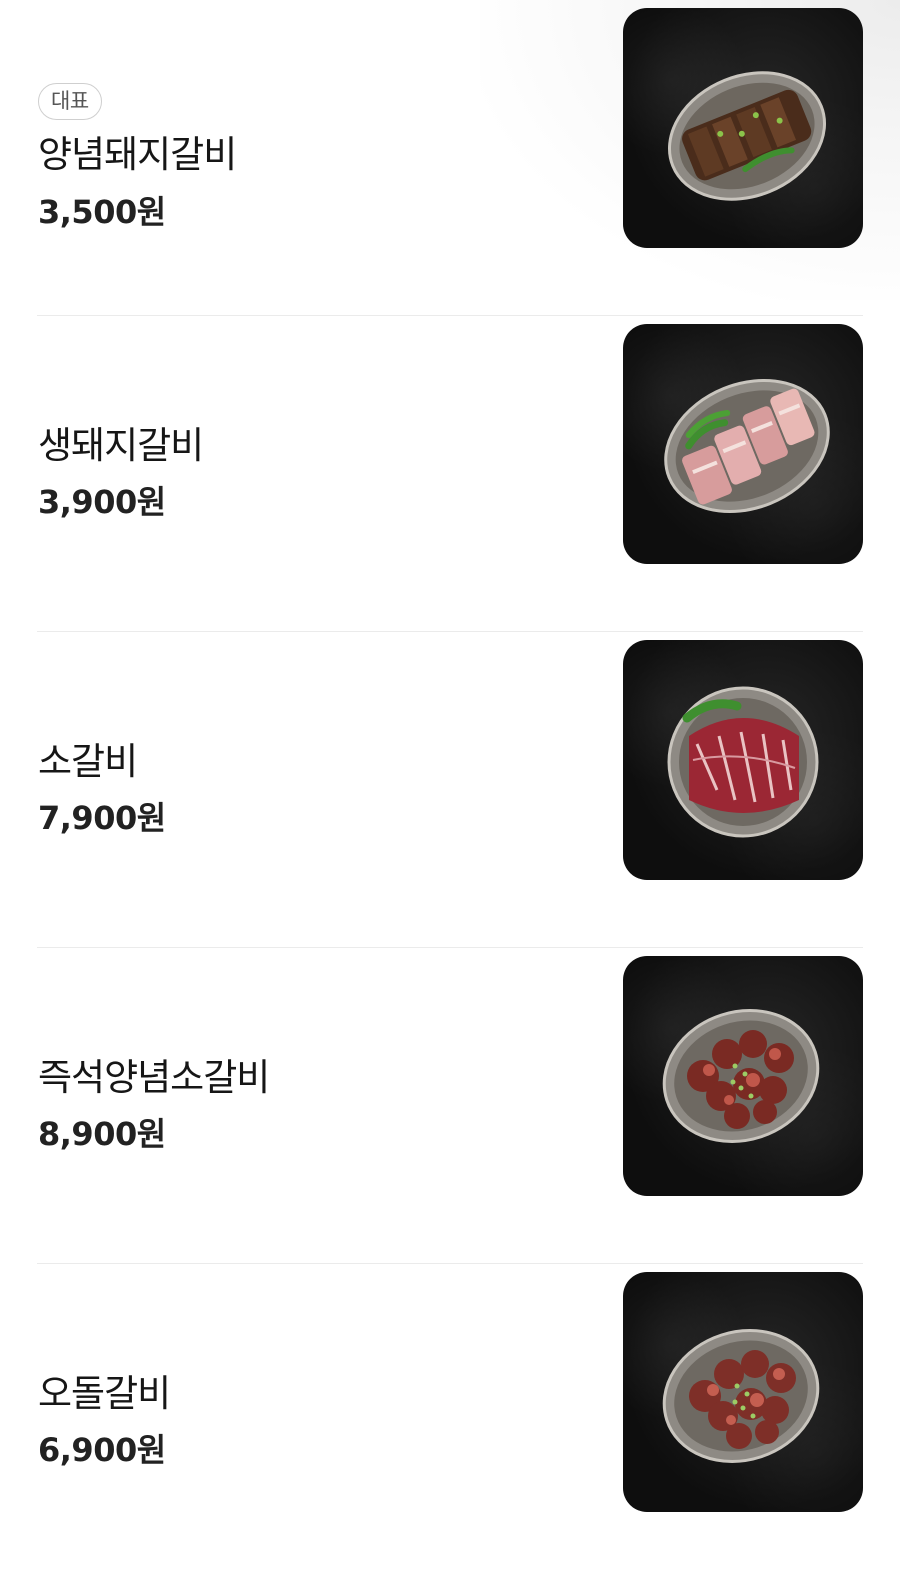 This screenshot has width=900, height=1580. I want to click on menu-item-name: 양념돼지갈비, so click(137, 155).